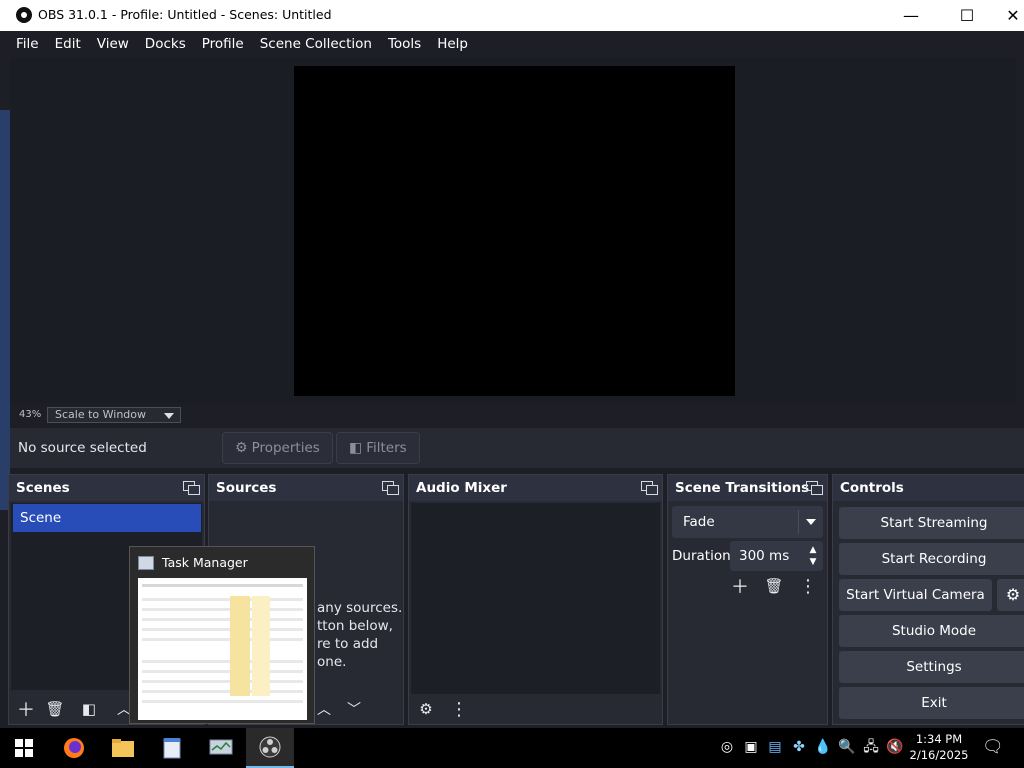 This screenshot has height=768, width=1024. I want to click on obs-tray-icon: ◎, so click(727, 747).